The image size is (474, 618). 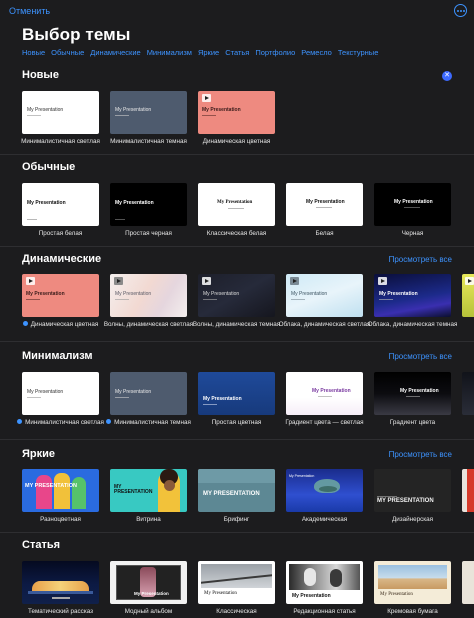 I want to click on theme-name: Разноцветная, so click(x=60, y=519).